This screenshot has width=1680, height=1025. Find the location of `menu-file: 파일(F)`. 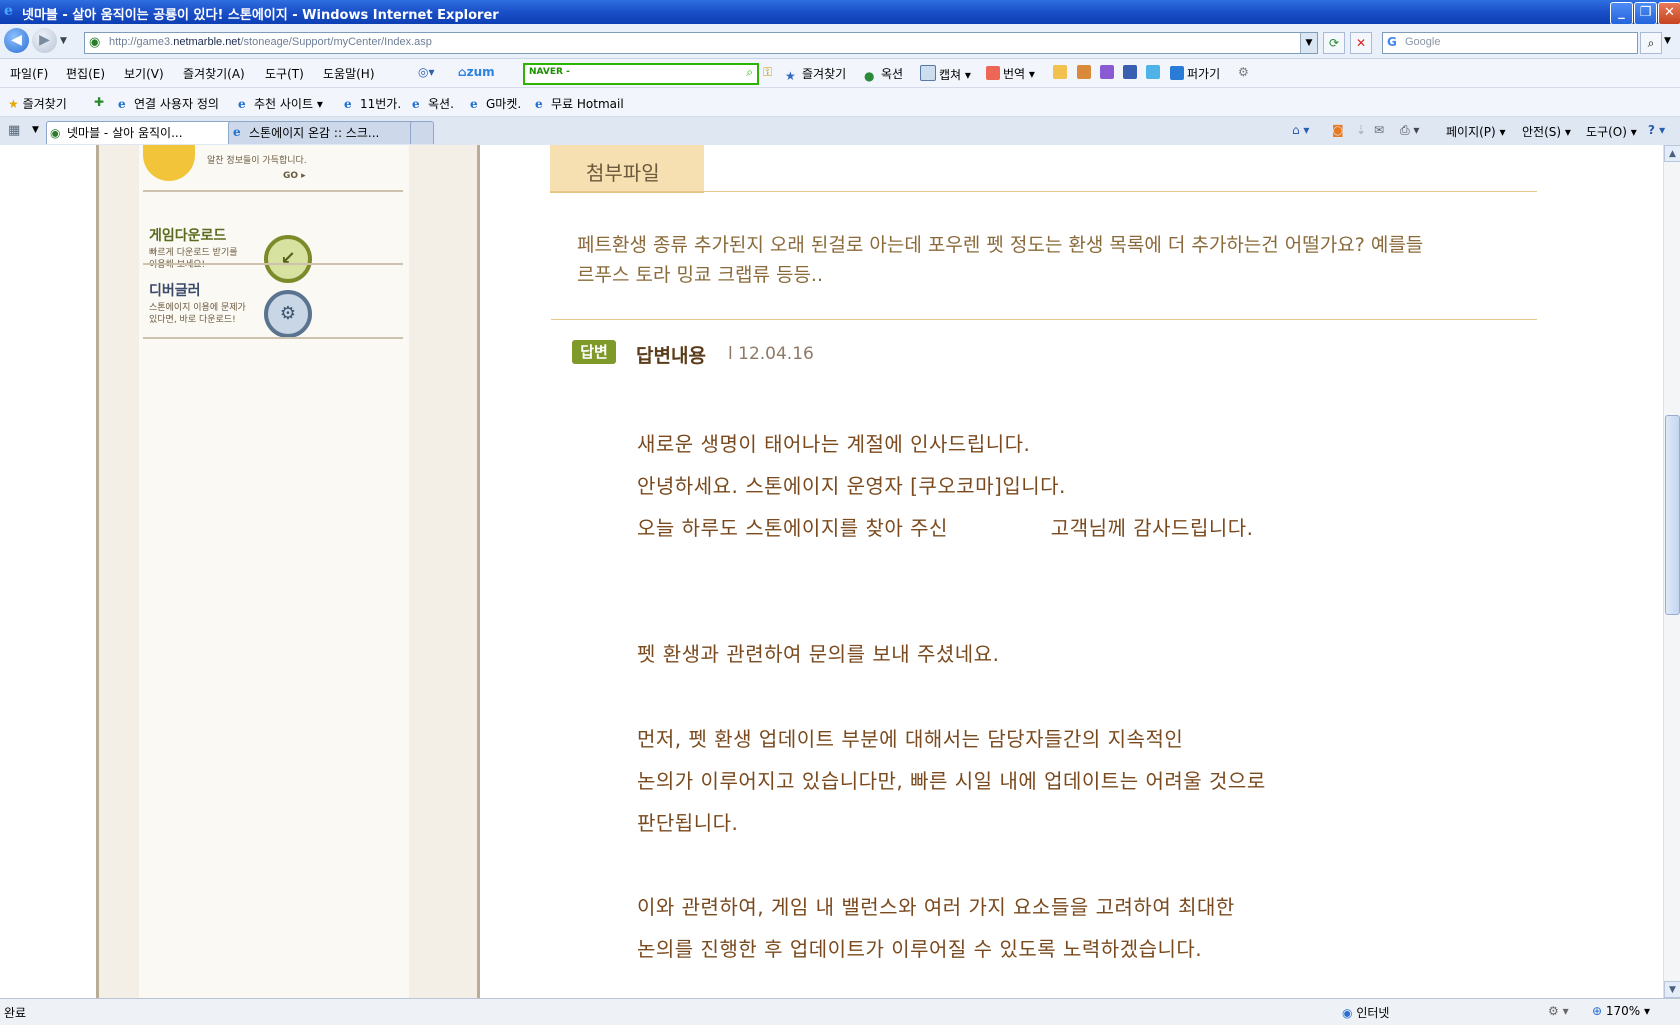

menu-file: 파일(F) is located at coordinates (29, 73).